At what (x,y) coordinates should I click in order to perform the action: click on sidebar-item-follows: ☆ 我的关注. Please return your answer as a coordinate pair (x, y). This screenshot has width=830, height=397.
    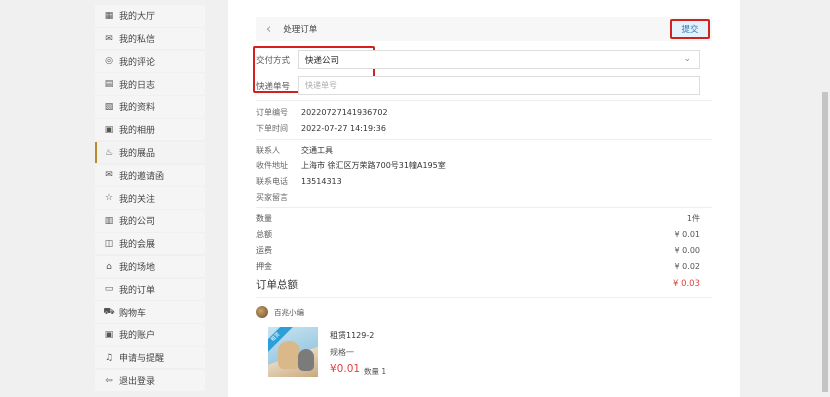
    Looking at the image, I should click on (150, 198).